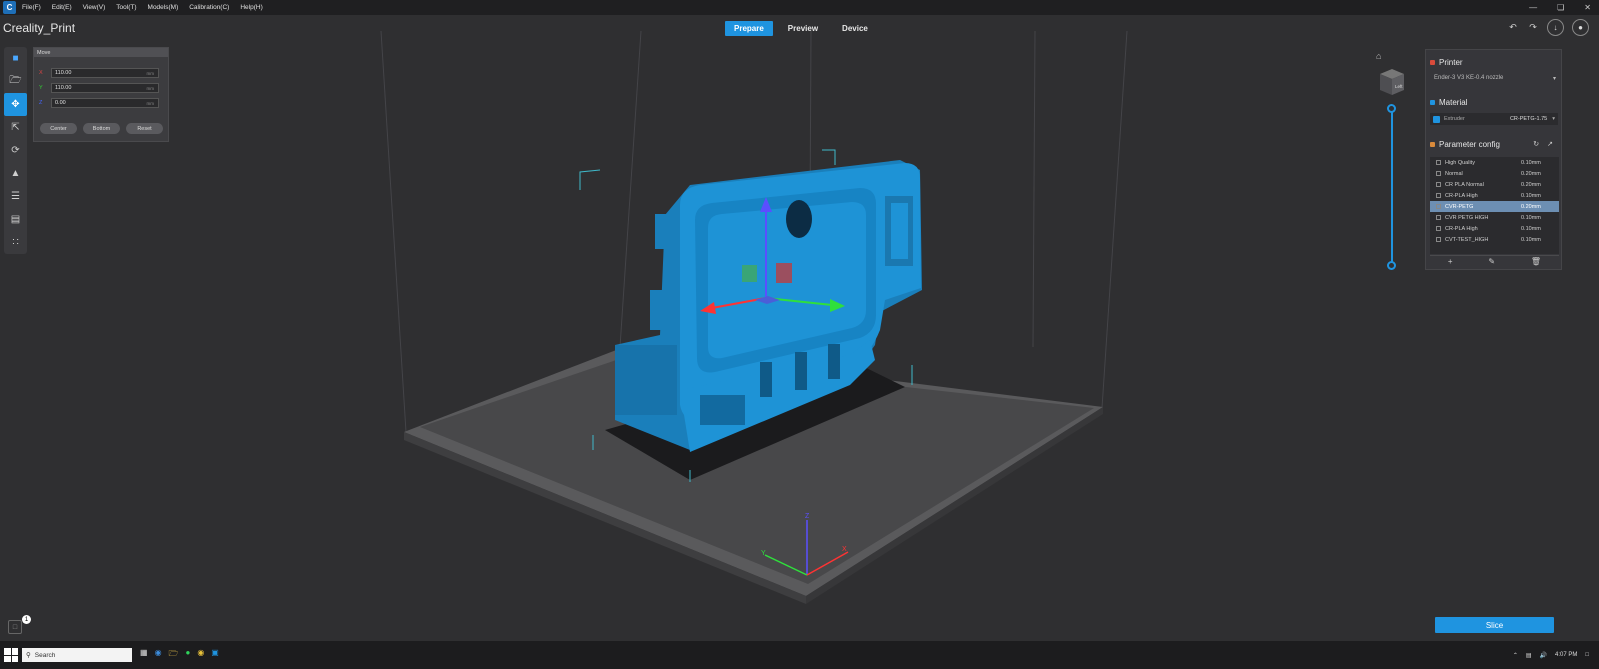 This screenshot has height=669, width=1599. What do you see at coordinates (1494, 184) in the screenshot?
I see `profile-item: CR PLA Normal 0.20mm` at bounding box center [1494, 184].